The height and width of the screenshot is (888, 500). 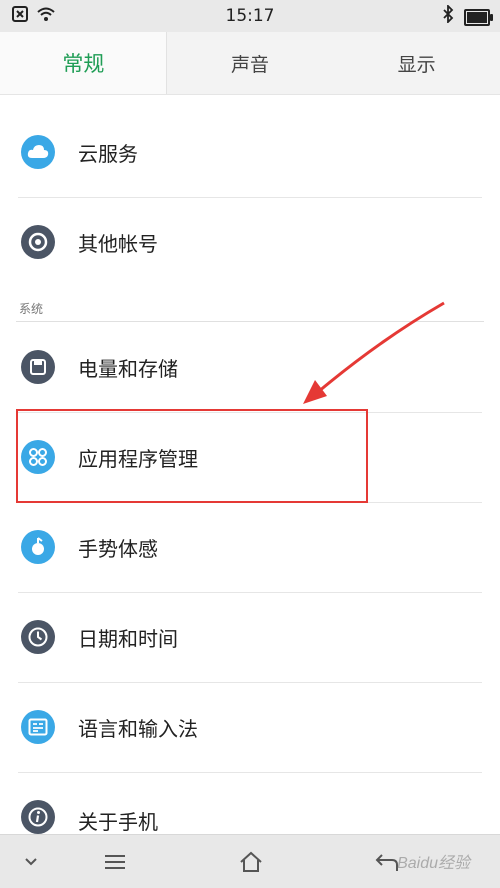 I want to click on highlight-box, so click(x=192, y=456).